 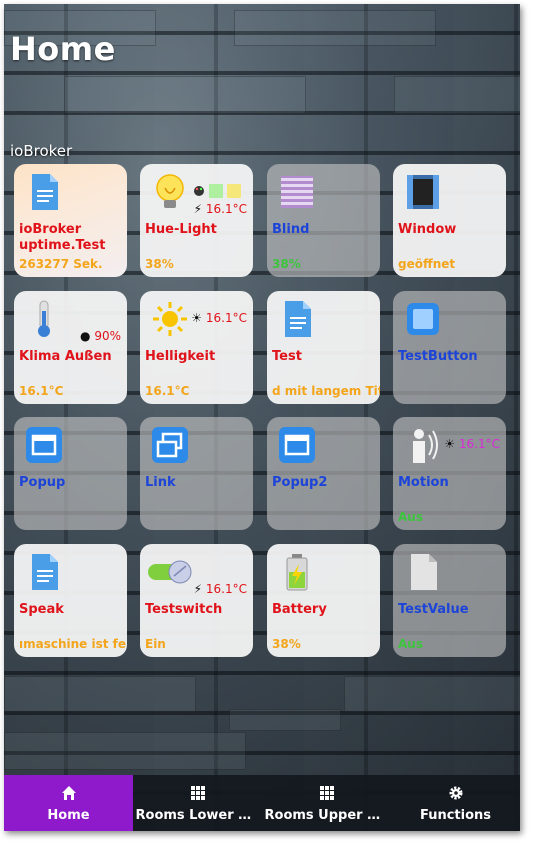 I want to click on tile-popup2: Popup2, so click(x=323, y=473).